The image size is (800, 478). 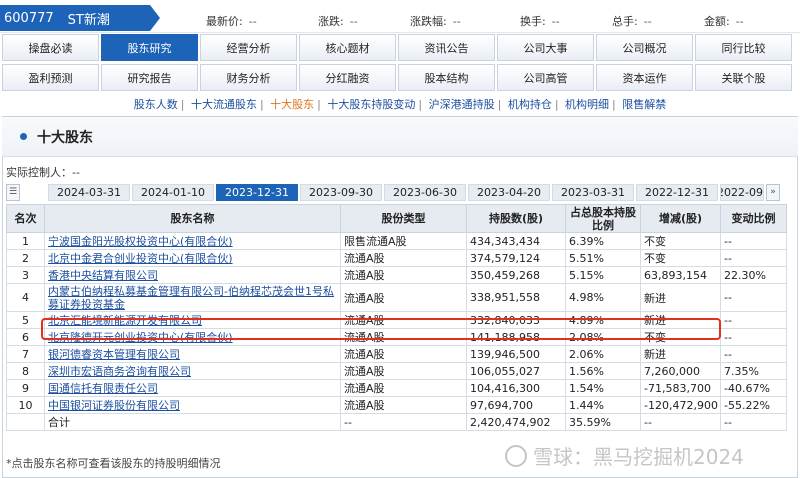 I want to click on total-ratio-cell: 35.59%, so click(x=603, y=422).